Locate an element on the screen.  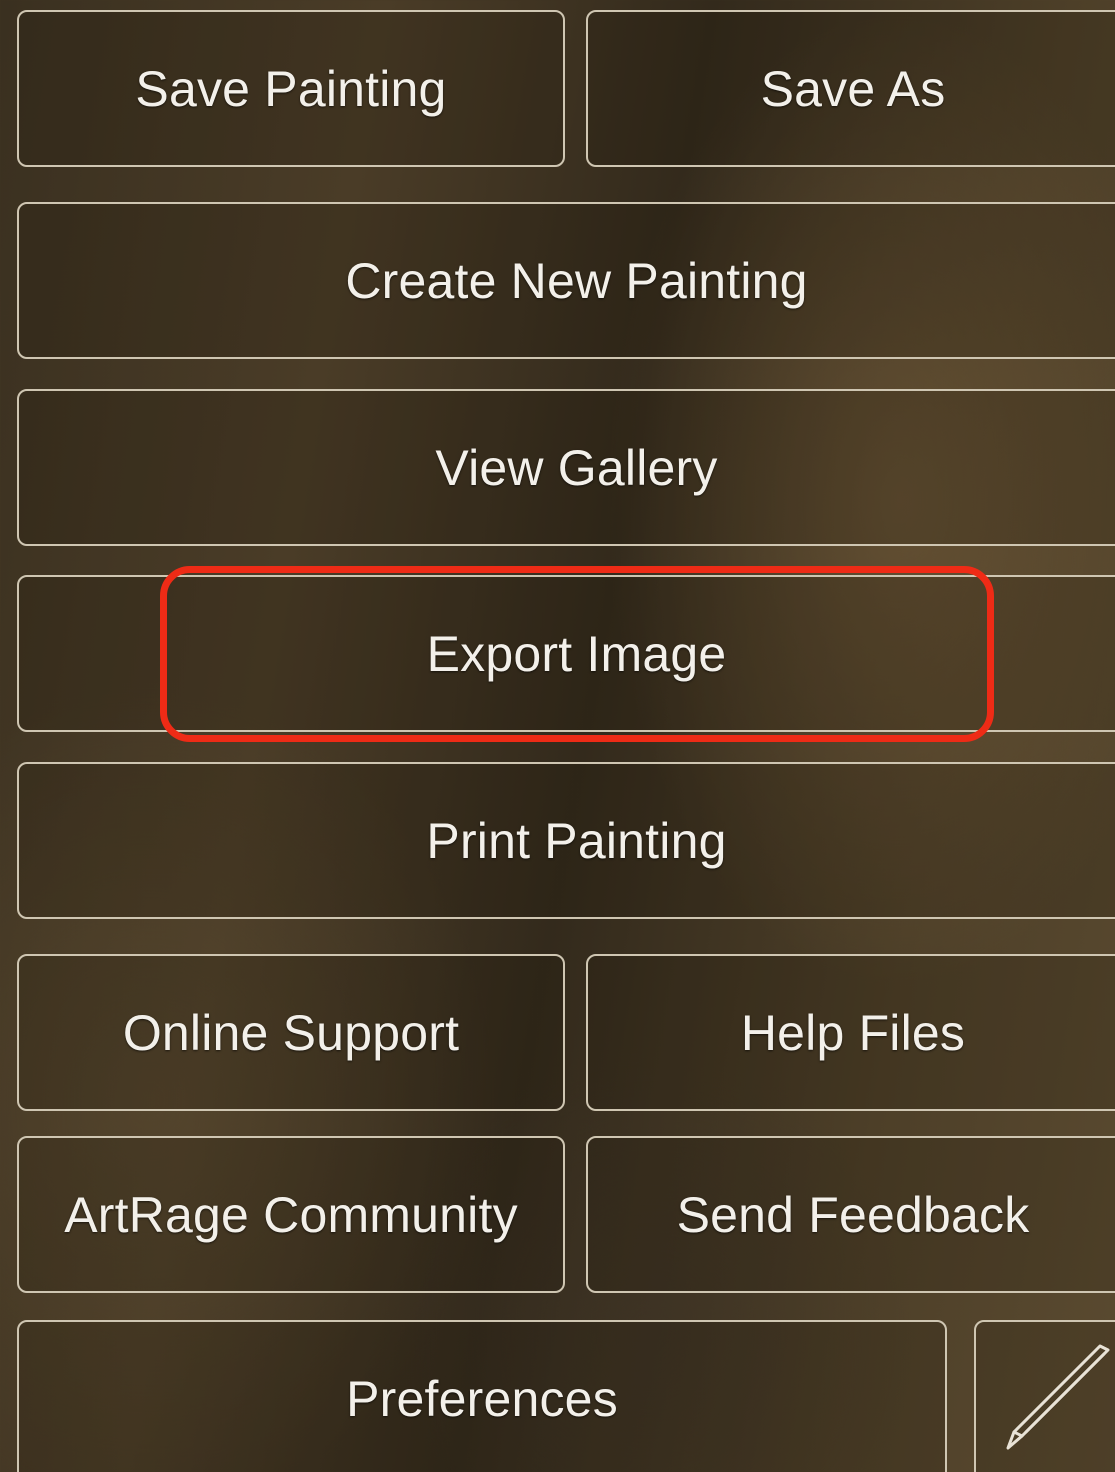
export-image-label: Export Image is located at coordinates (576, 653).